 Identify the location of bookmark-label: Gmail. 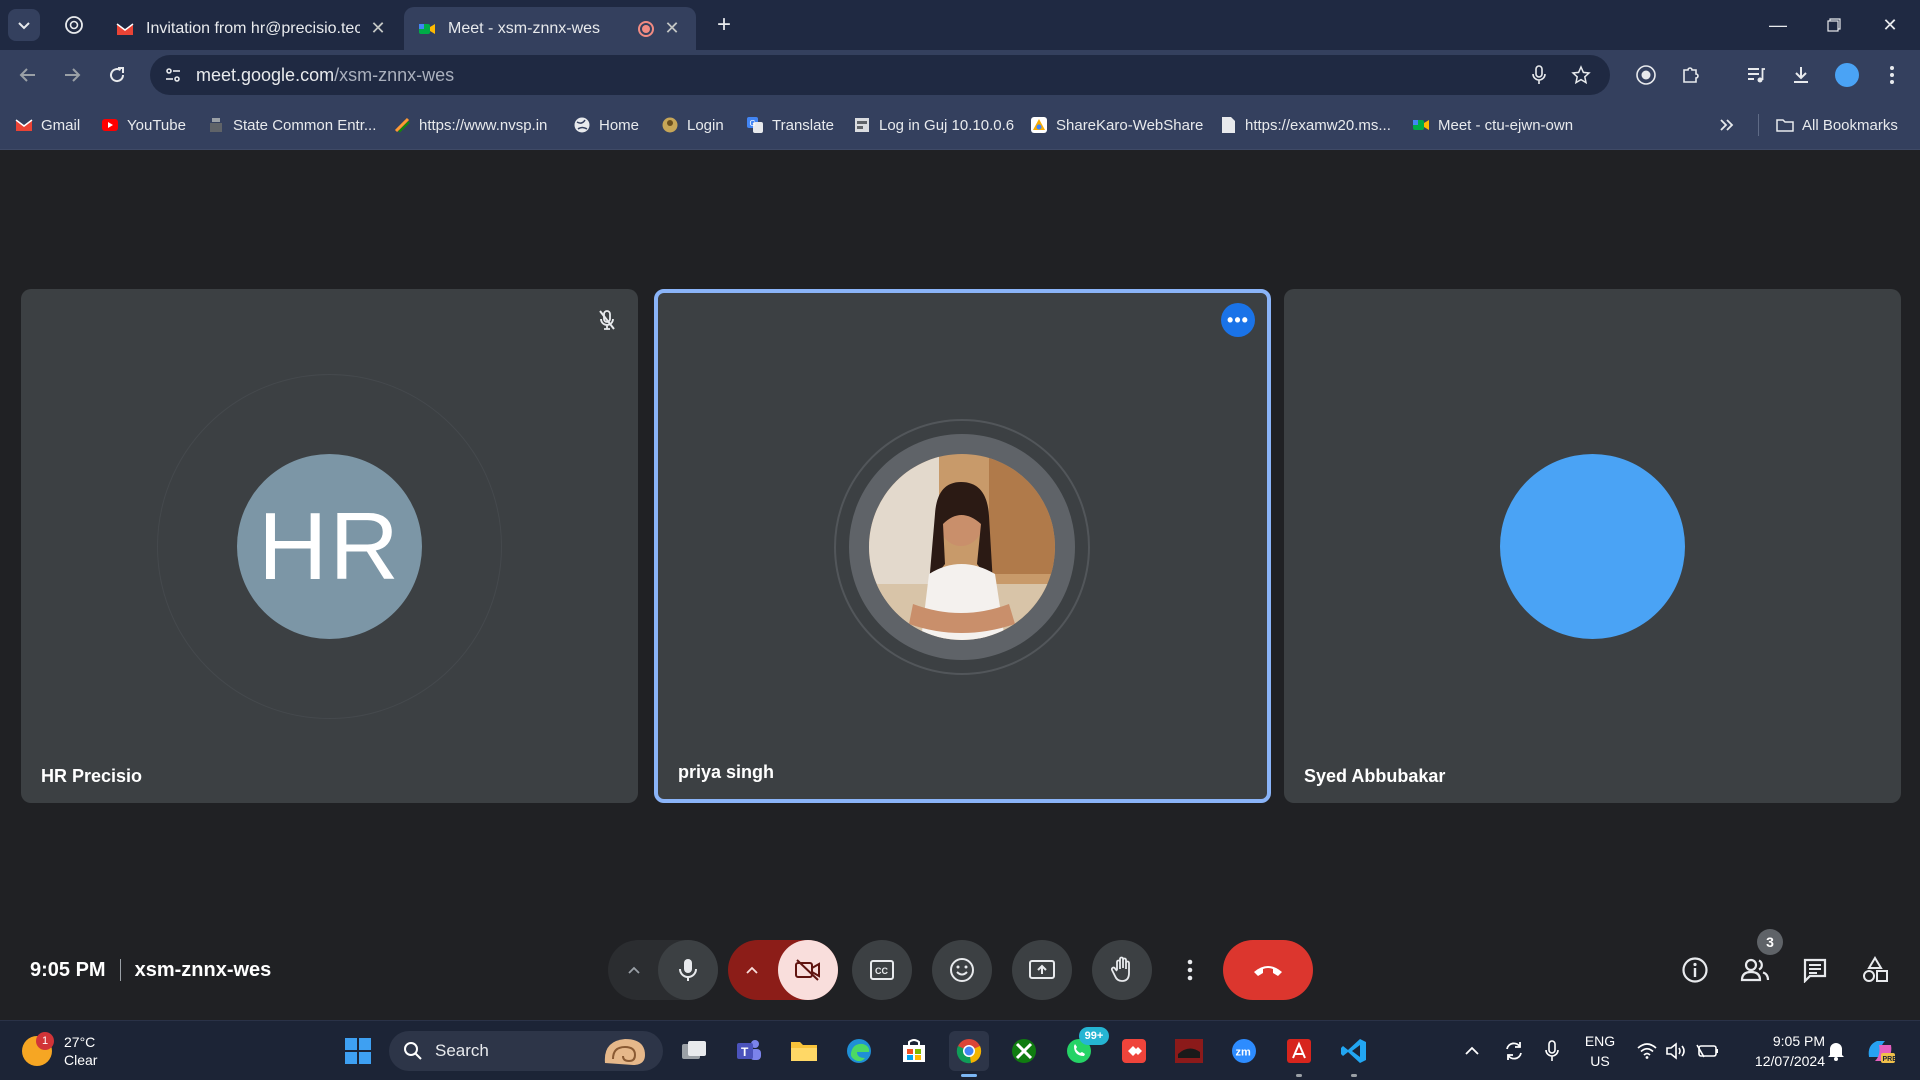
(61, 125).